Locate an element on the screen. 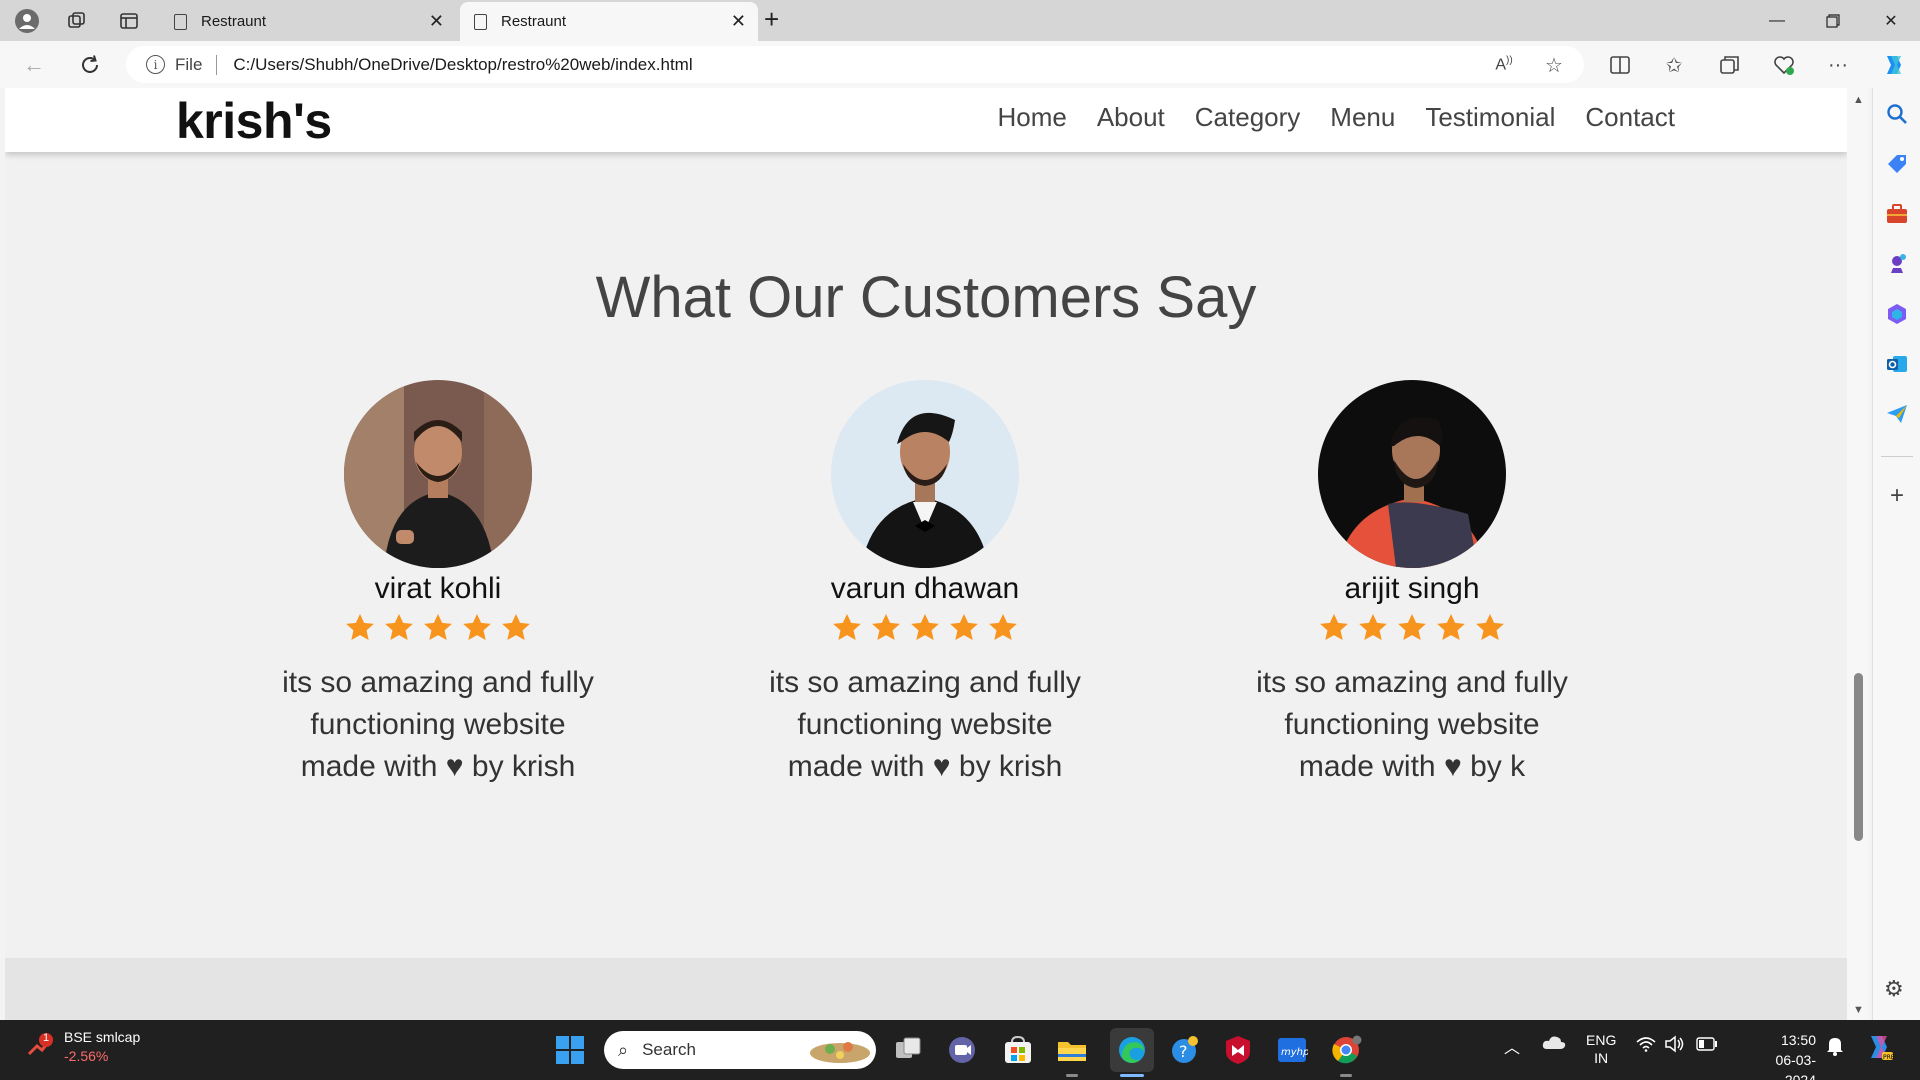  onedrive-cloud-icon is located at coordinates (1554, 1043).